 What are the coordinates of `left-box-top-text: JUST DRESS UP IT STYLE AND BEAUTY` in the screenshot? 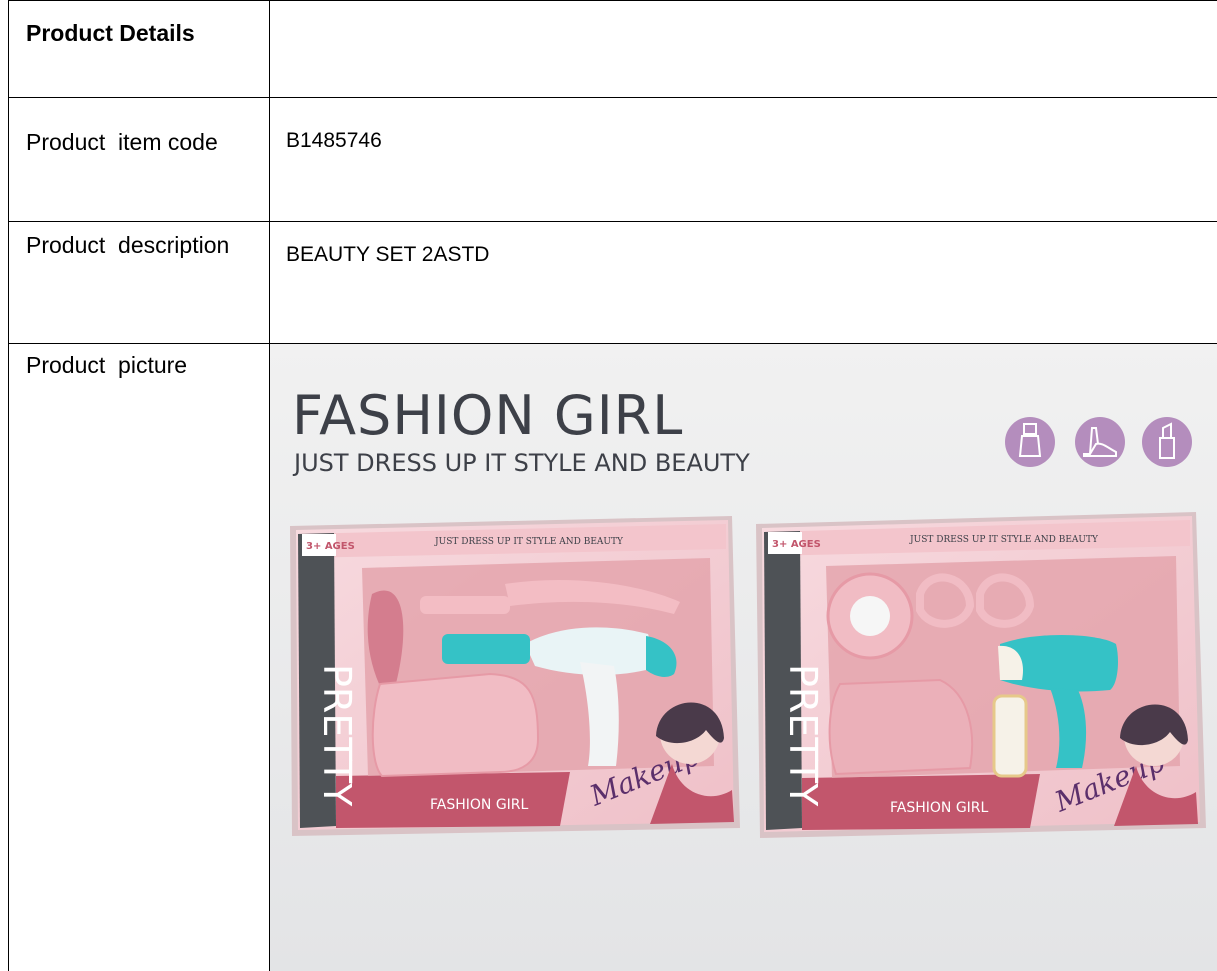 It's located at (529, 542).